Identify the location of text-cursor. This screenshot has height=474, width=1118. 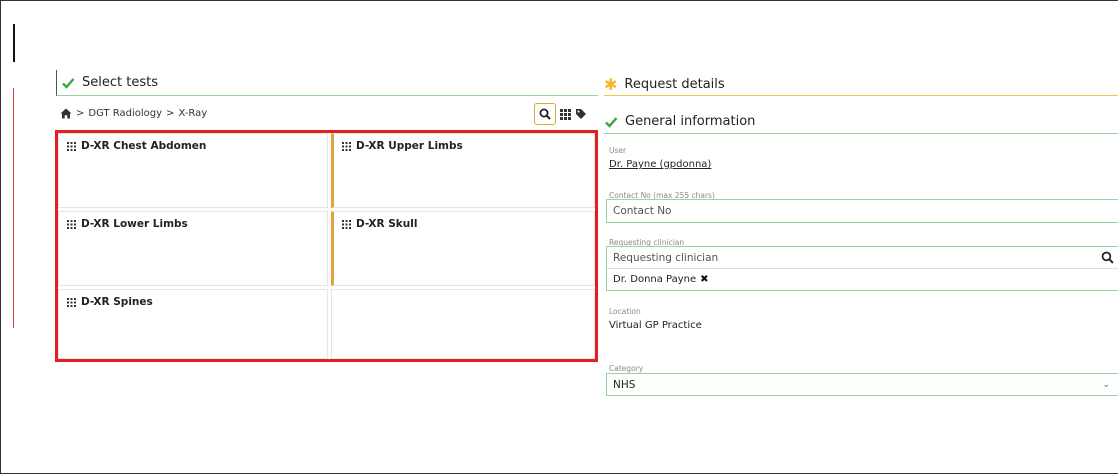
(14, 43).